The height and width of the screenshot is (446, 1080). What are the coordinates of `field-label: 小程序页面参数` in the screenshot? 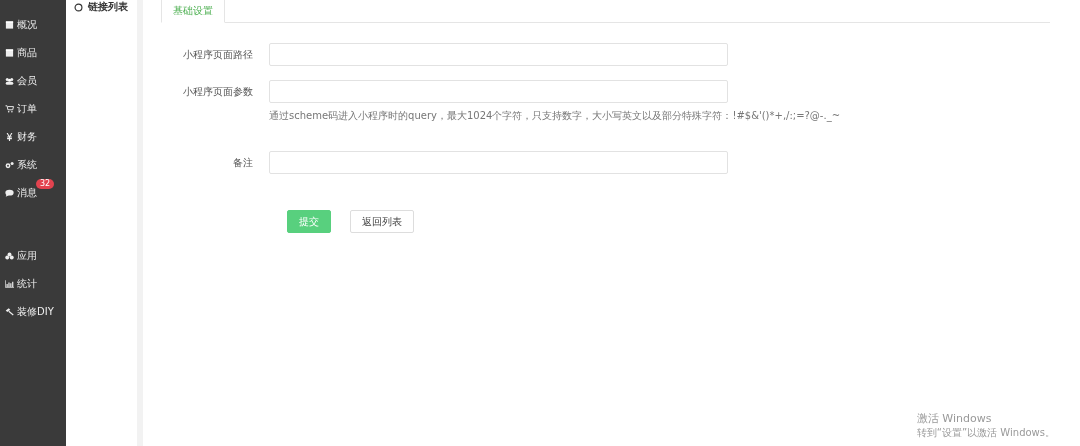 It's located at (217, 92).